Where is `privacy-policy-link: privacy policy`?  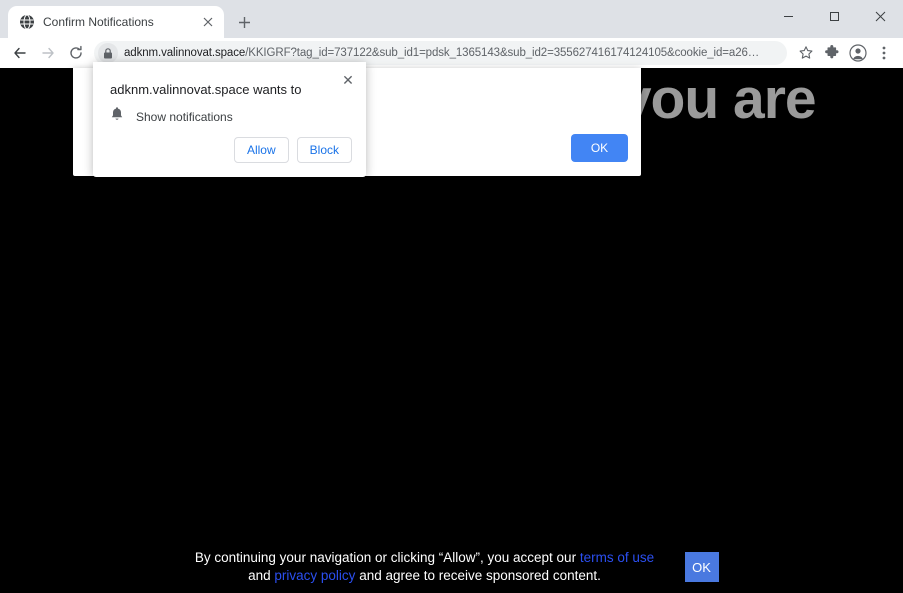
privacy-policy-link: privacy policy is located at coordinates (314, 575).